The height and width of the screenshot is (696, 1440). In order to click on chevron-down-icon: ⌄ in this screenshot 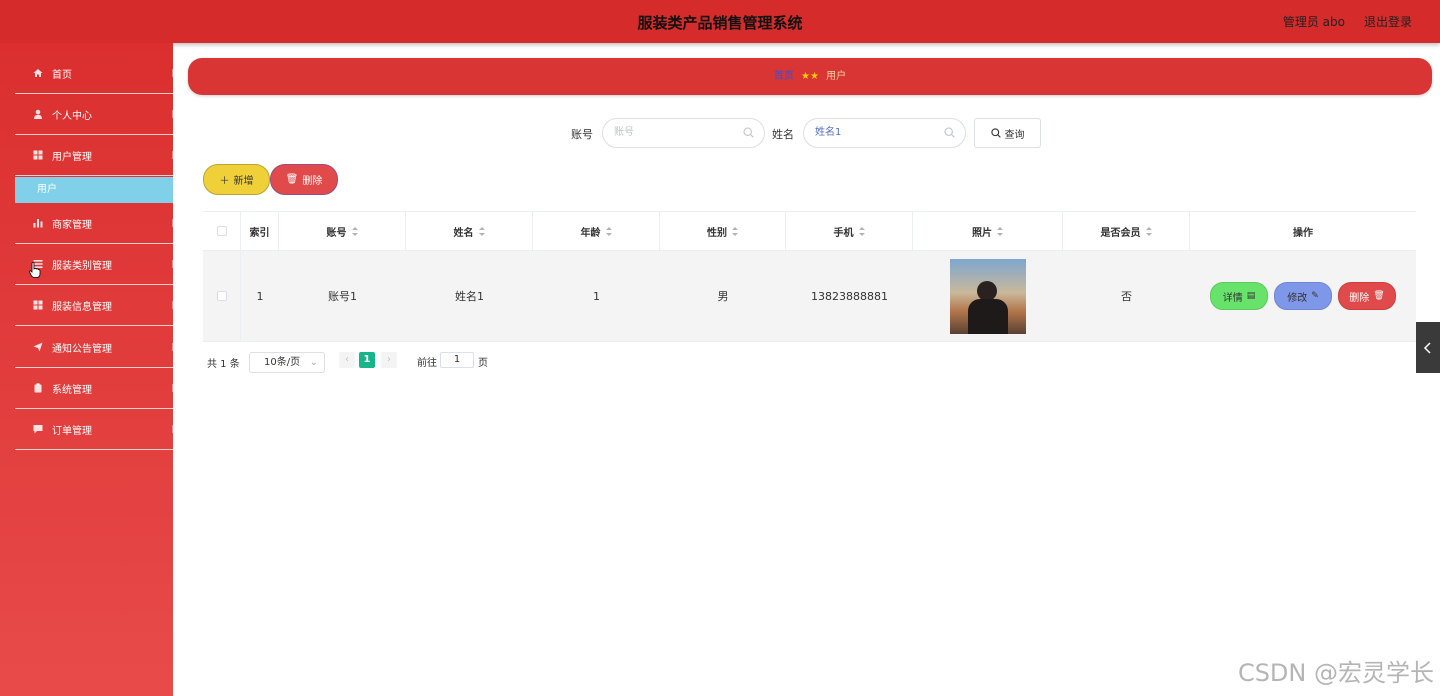, I will do `click(313, 362)`.